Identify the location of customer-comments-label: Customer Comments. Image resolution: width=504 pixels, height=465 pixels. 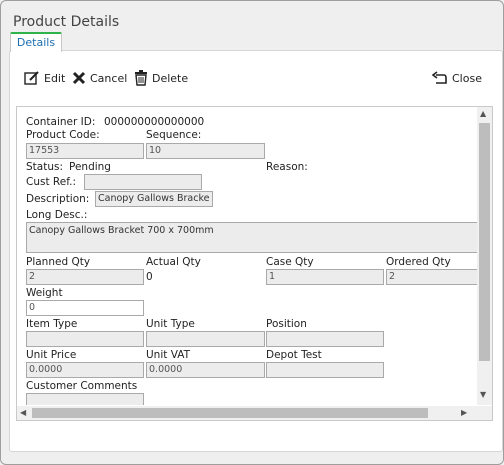
(82, 386).